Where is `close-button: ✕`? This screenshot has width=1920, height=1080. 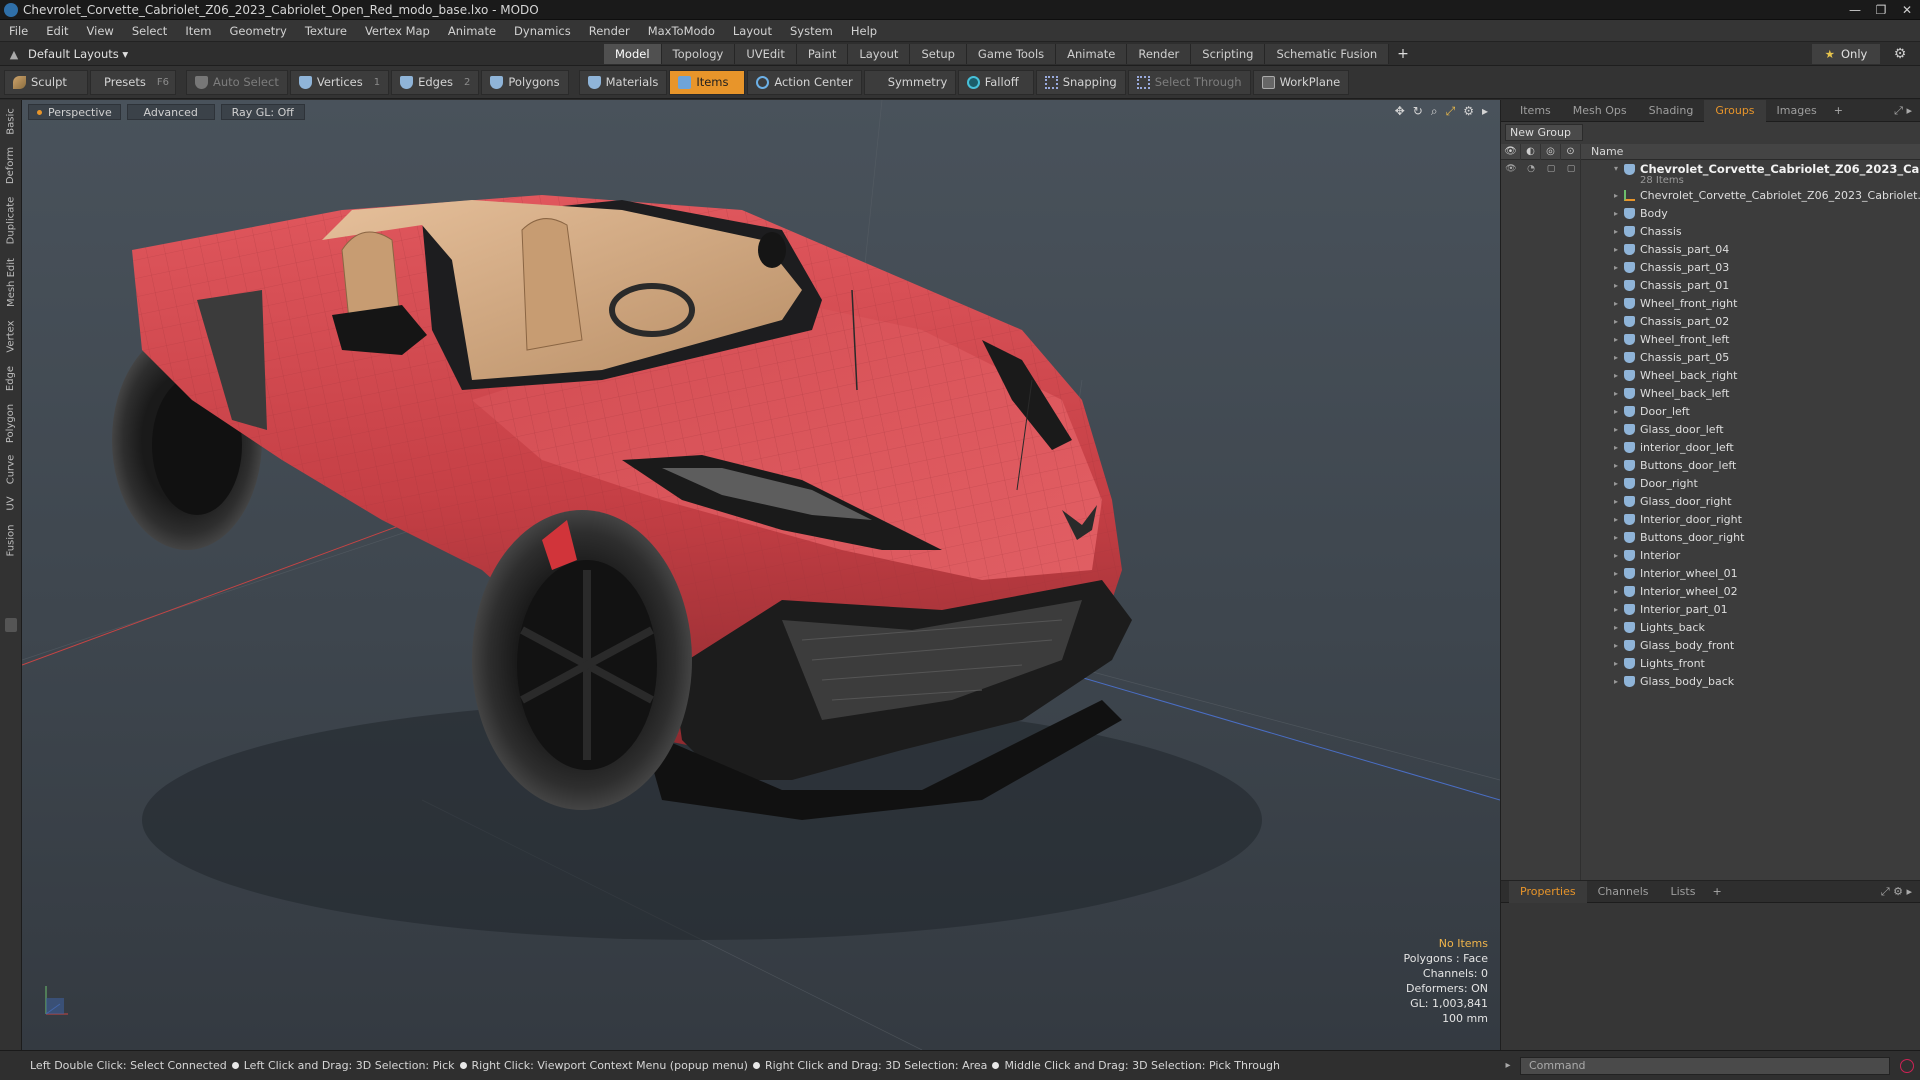
close-button: ✕ is located at coordinates (1907, 10).